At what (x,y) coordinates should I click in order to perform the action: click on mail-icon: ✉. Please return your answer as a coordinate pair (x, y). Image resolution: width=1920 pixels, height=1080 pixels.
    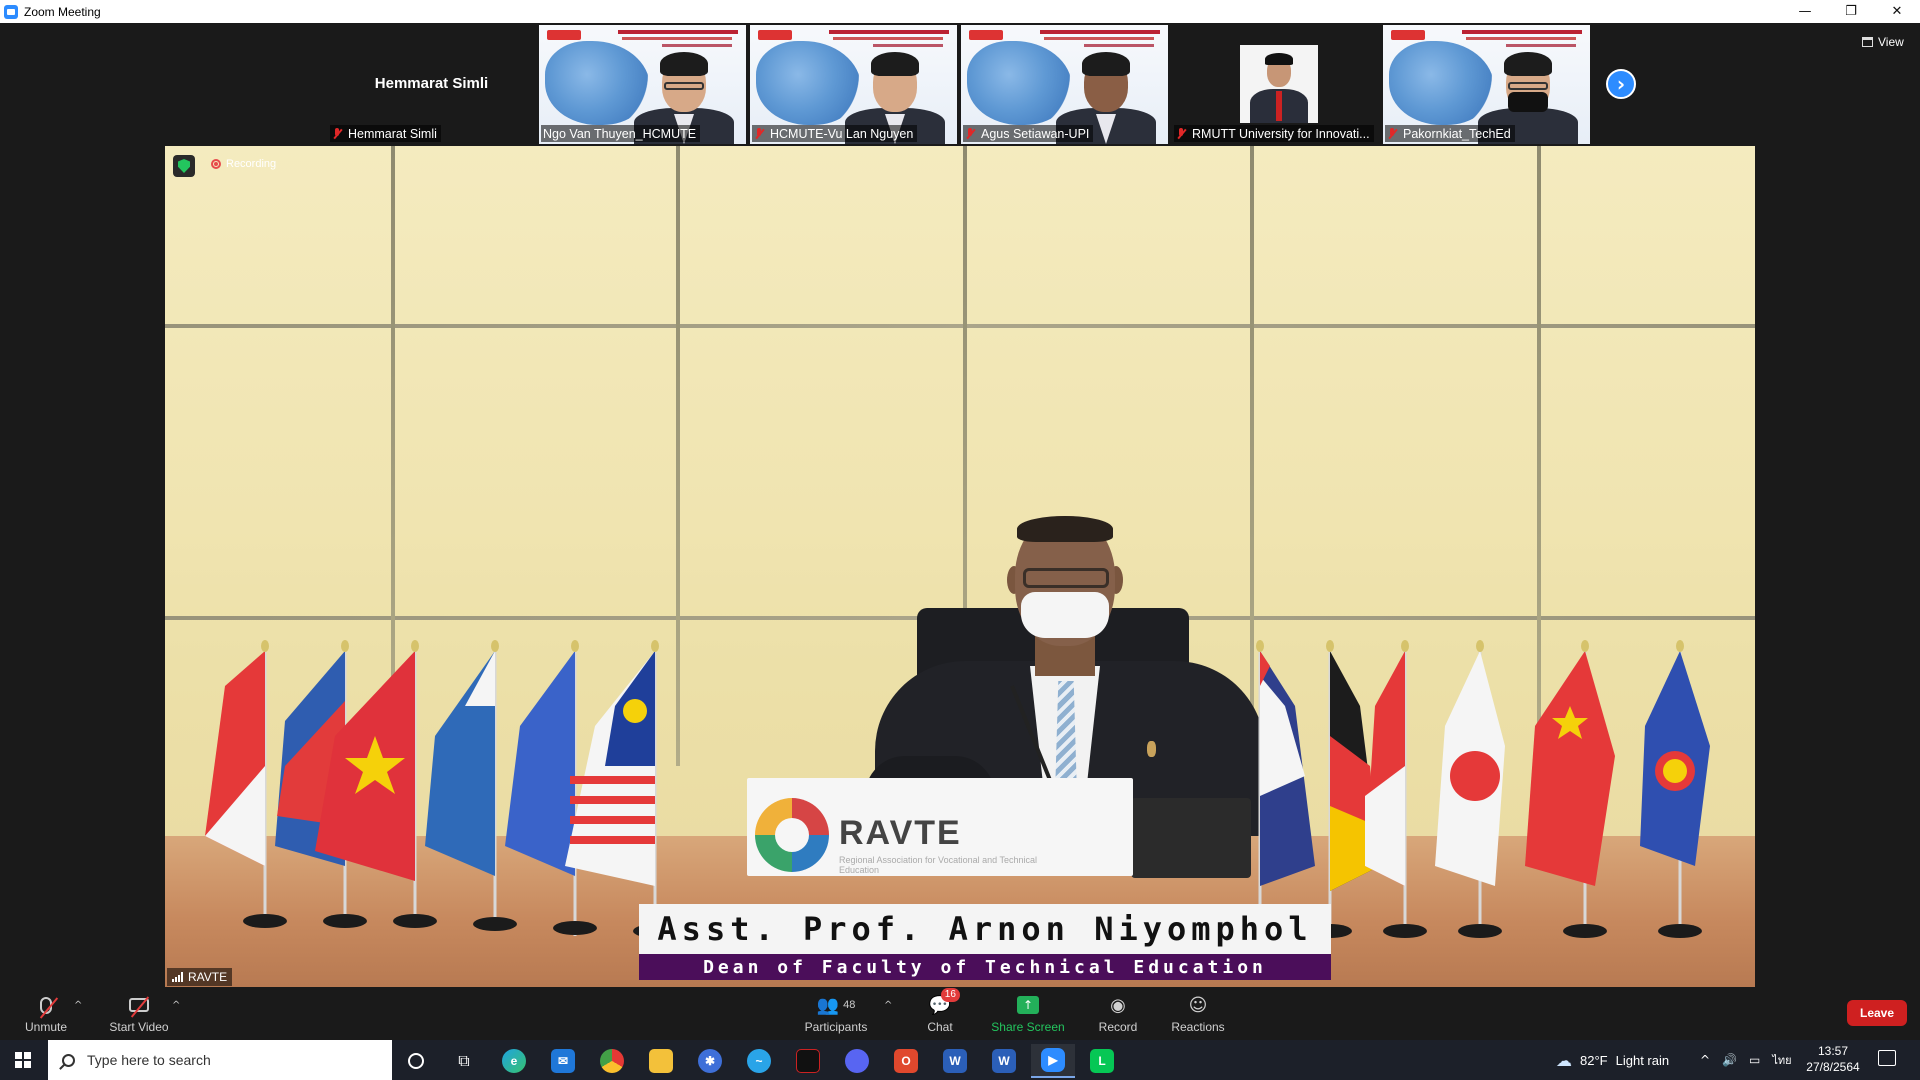
    Looking at the image, I should click on (563, 1061).